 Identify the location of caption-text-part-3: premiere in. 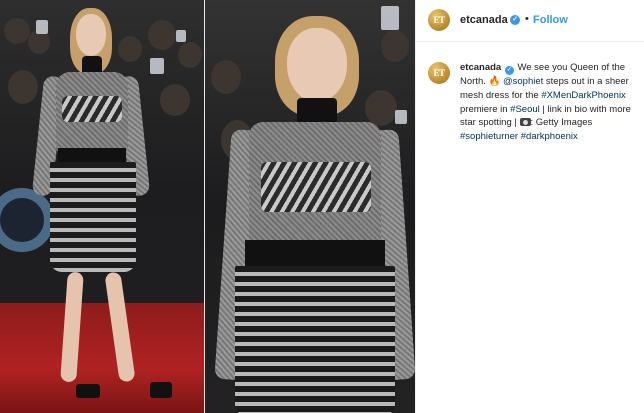
(485, 109).